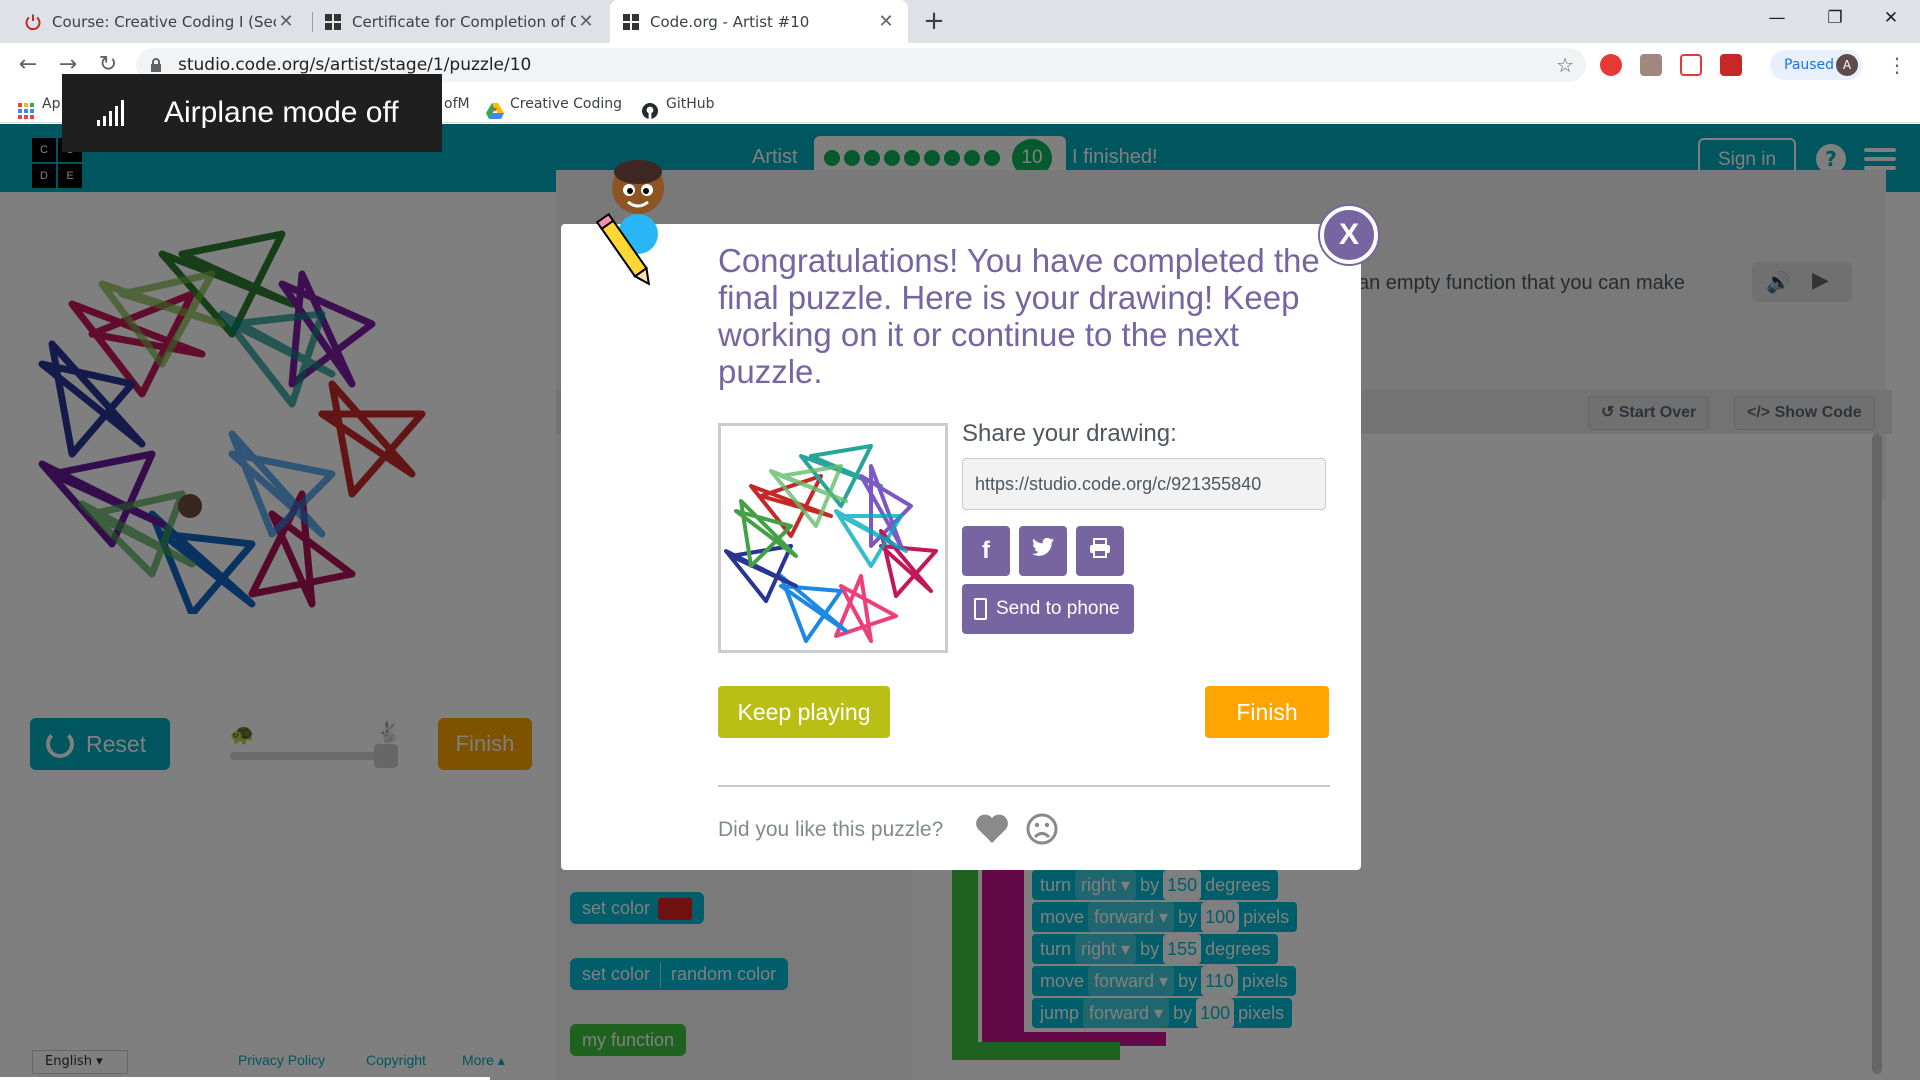  I want to click on bookmark-star-icon: ☆, so click(1565, 65).